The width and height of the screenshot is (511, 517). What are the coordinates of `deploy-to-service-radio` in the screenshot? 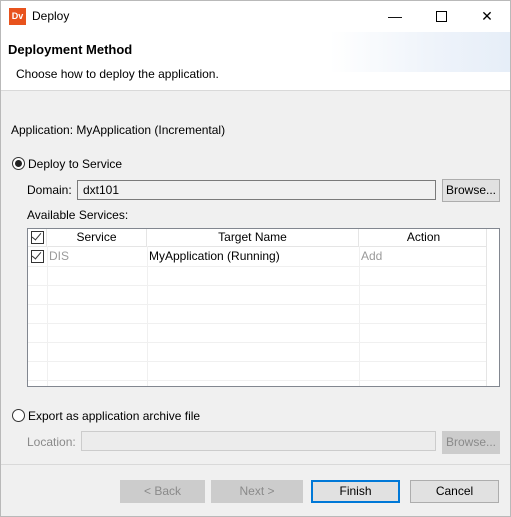 It's located at (18, 163).